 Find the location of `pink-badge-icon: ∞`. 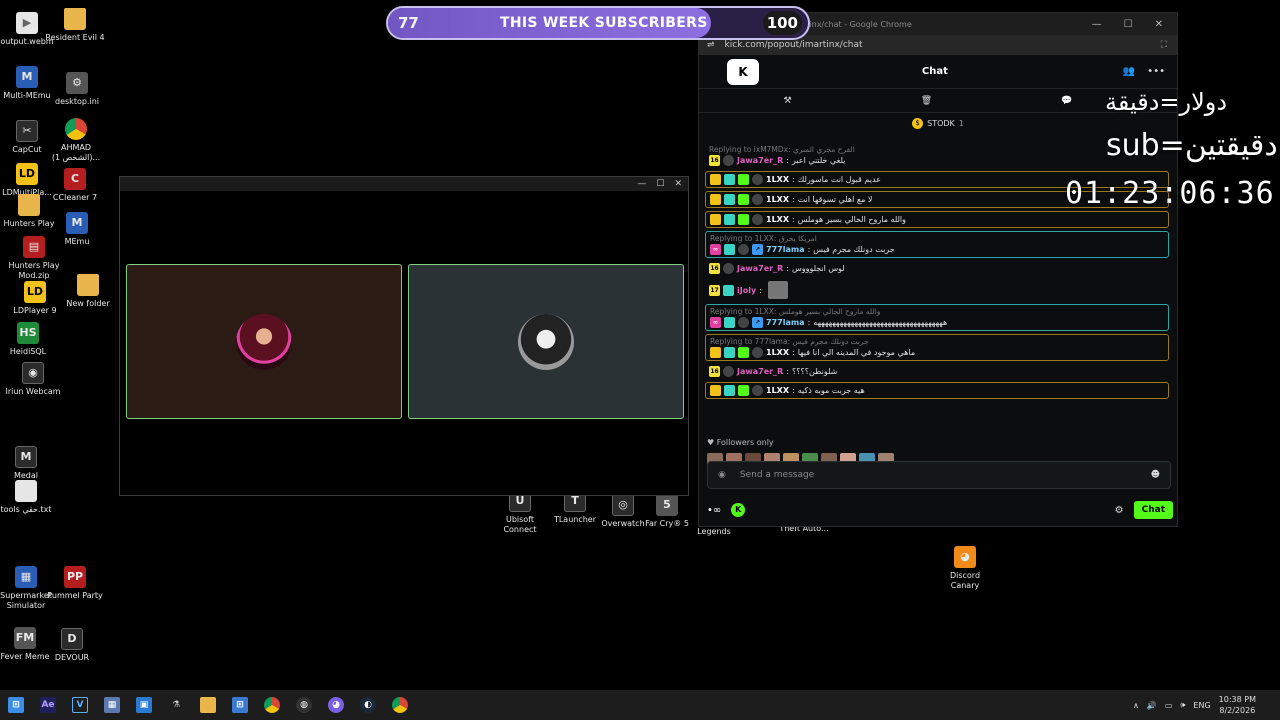

pink-badge-icon: ∞ is located at coordinates (715, 249).